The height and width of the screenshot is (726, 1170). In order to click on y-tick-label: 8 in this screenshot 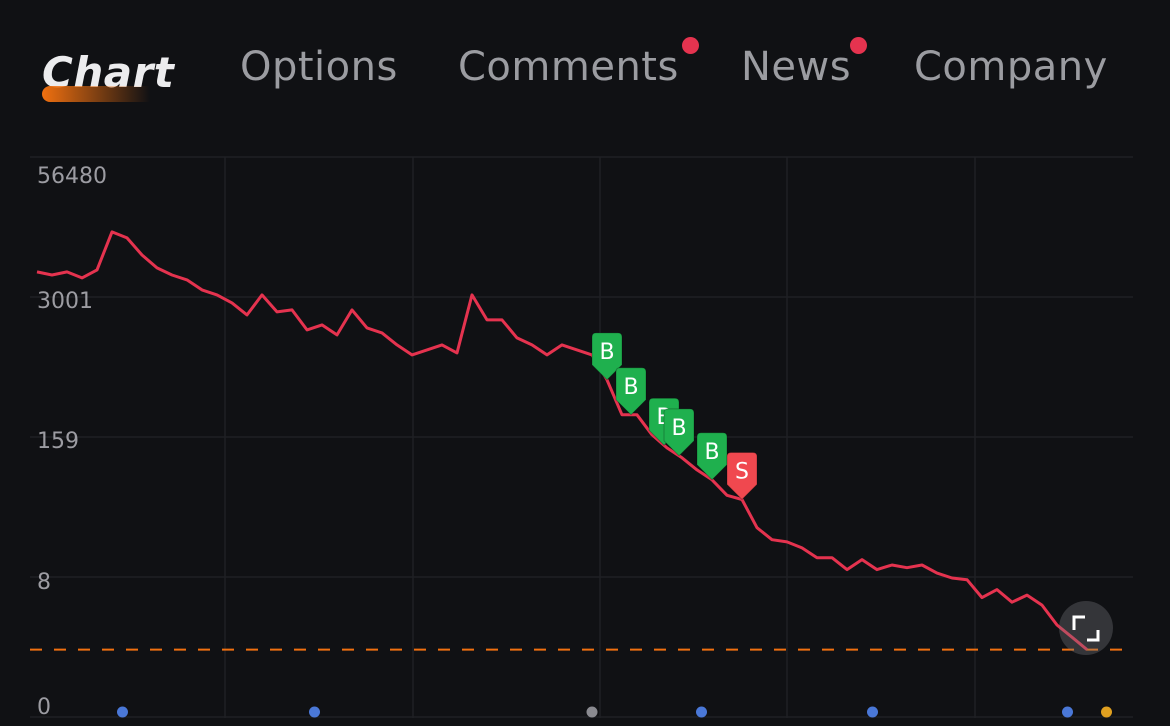, I will do `click(44, 582)`.